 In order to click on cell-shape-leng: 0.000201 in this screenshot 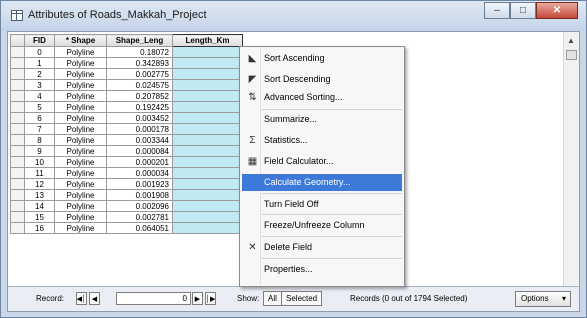, I will do `click(139, 162)`.